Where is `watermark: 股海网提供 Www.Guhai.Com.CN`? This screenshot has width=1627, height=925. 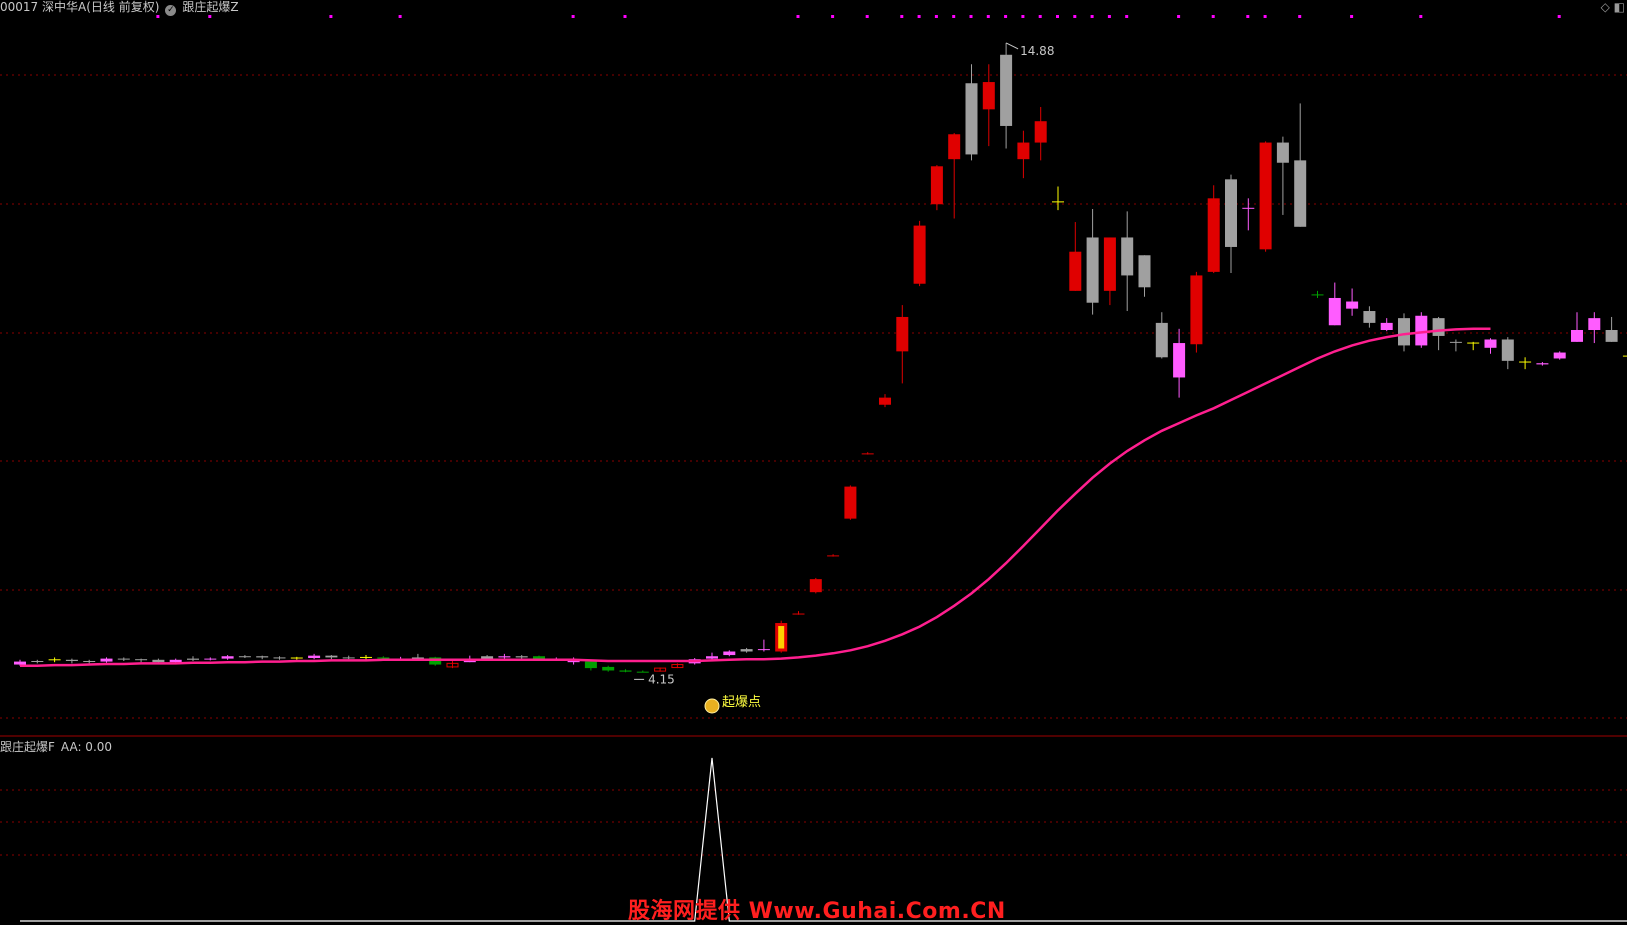
watermark: 股海网提供 Www.Guhai.Com.CN is located at coordinates (817, 911).